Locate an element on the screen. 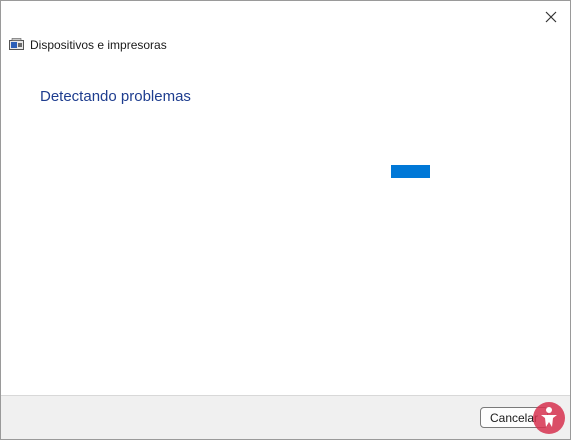 Image resolution: width=571 pixels, height=440 pixels. cancel-button: Cancelar is located at coordinates (514, 417).